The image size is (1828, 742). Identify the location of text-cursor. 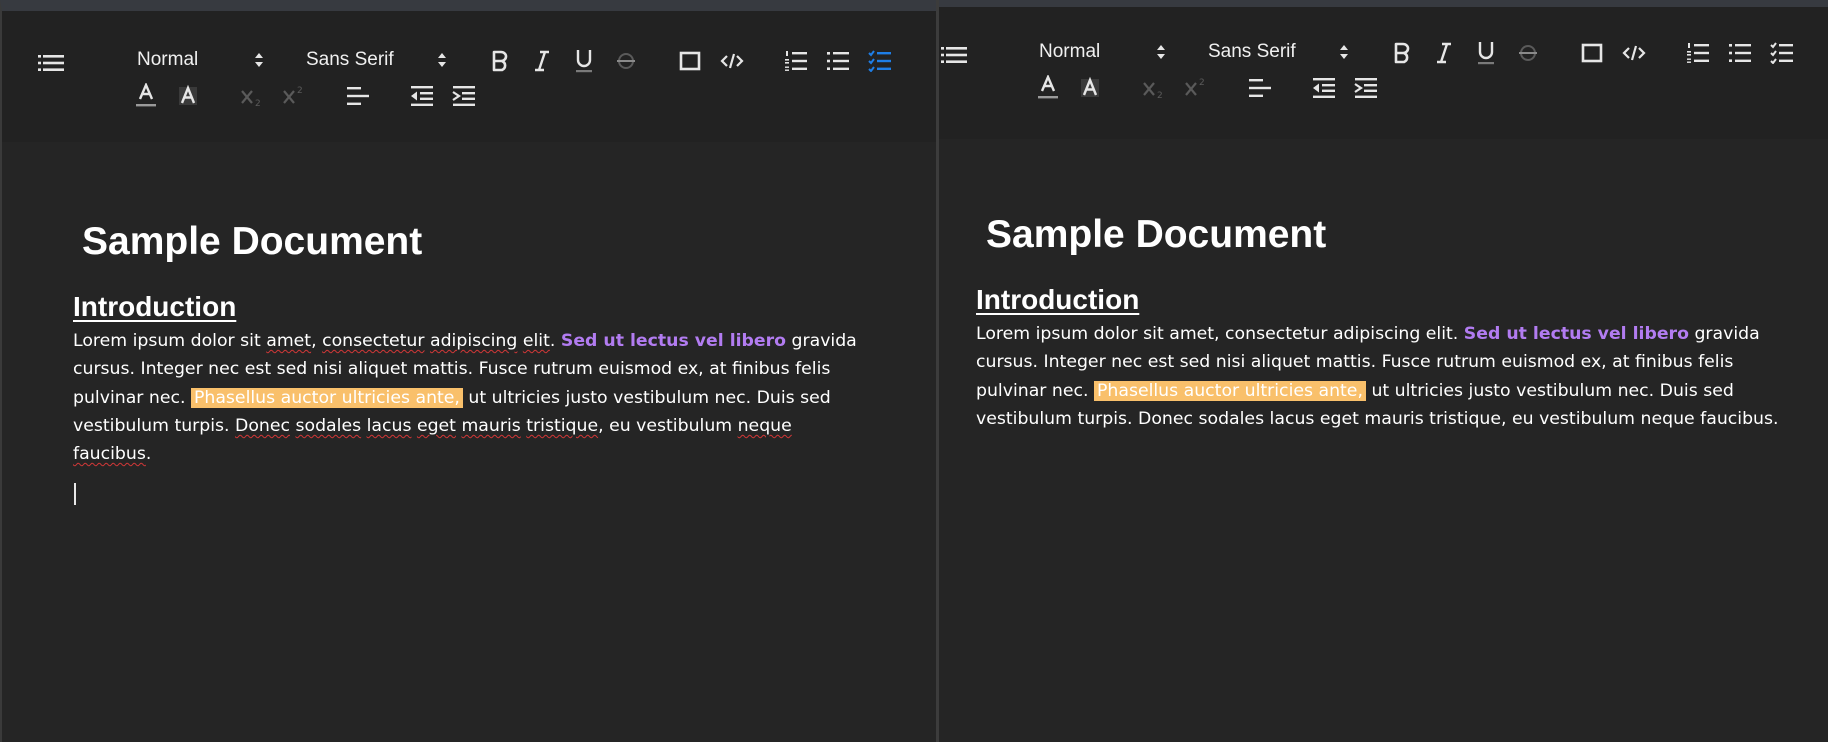
(75, 494).